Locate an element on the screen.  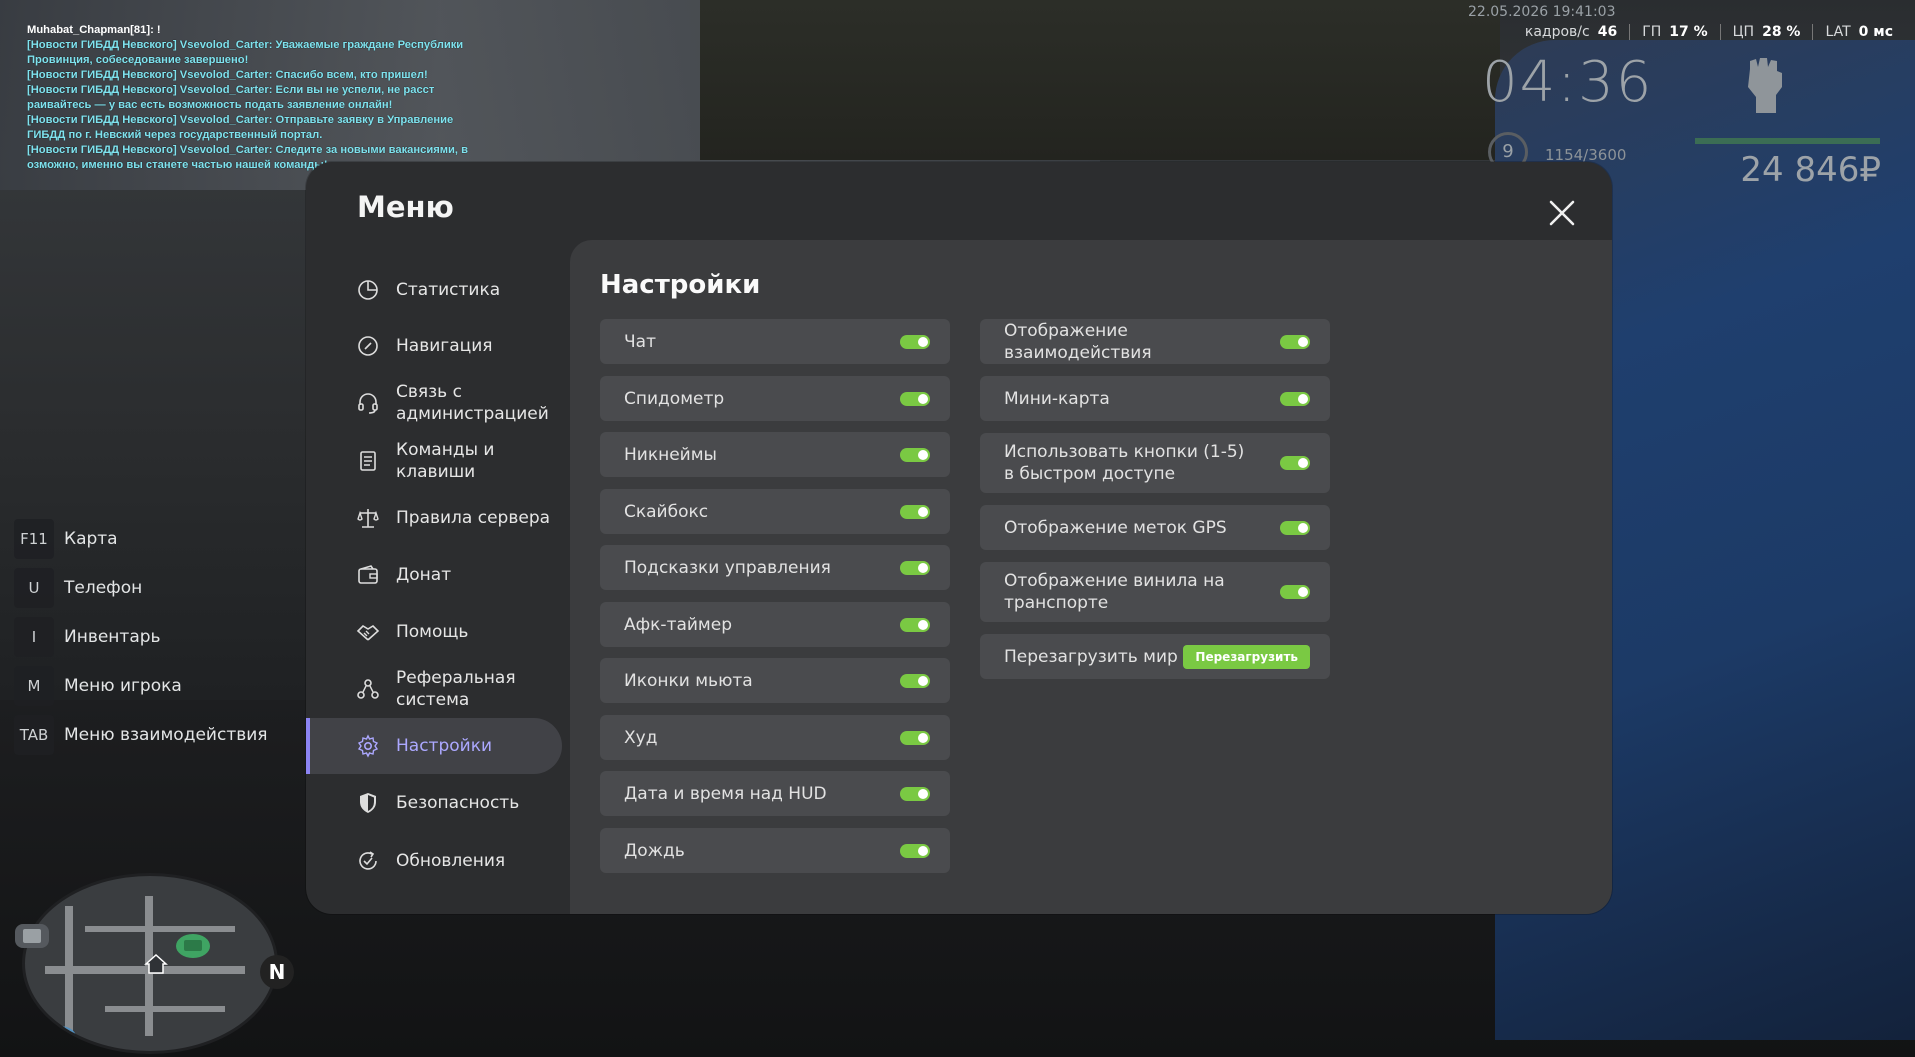
nav-item-referral: Реферальная система is located at coordinates (434, 689).